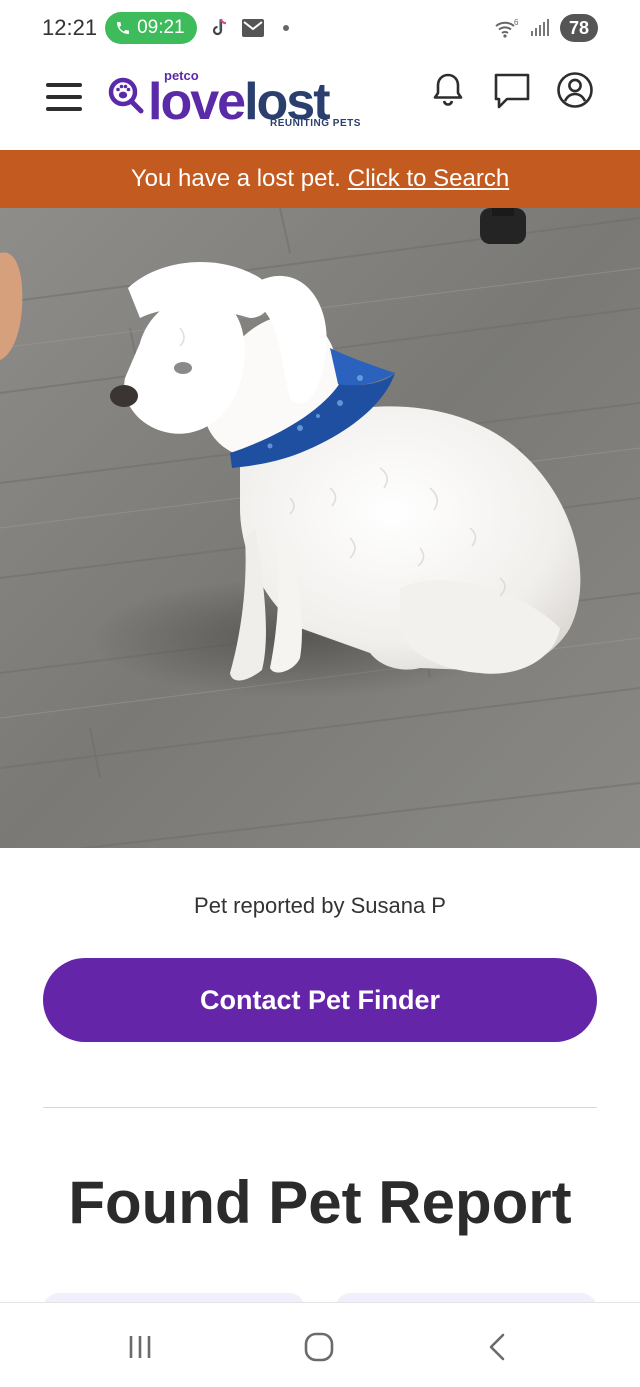  What do you see at coordinates (285, 28) in the screenshot?
I see `notification-dot` at bounding box center [285, 28].